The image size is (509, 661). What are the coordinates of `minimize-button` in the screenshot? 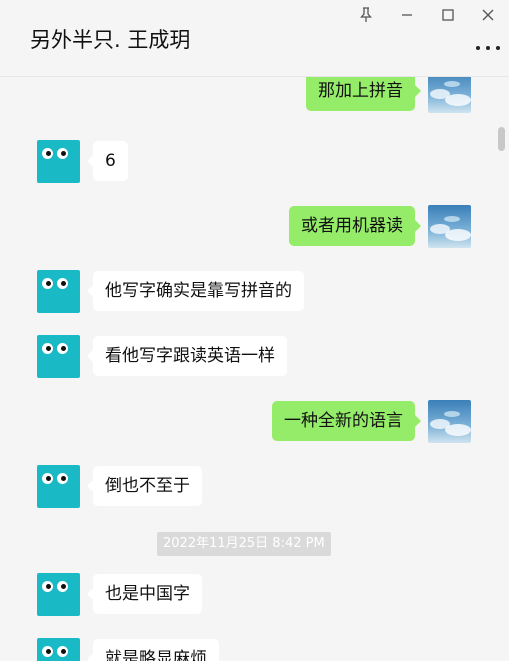 It's located at (407, 15).